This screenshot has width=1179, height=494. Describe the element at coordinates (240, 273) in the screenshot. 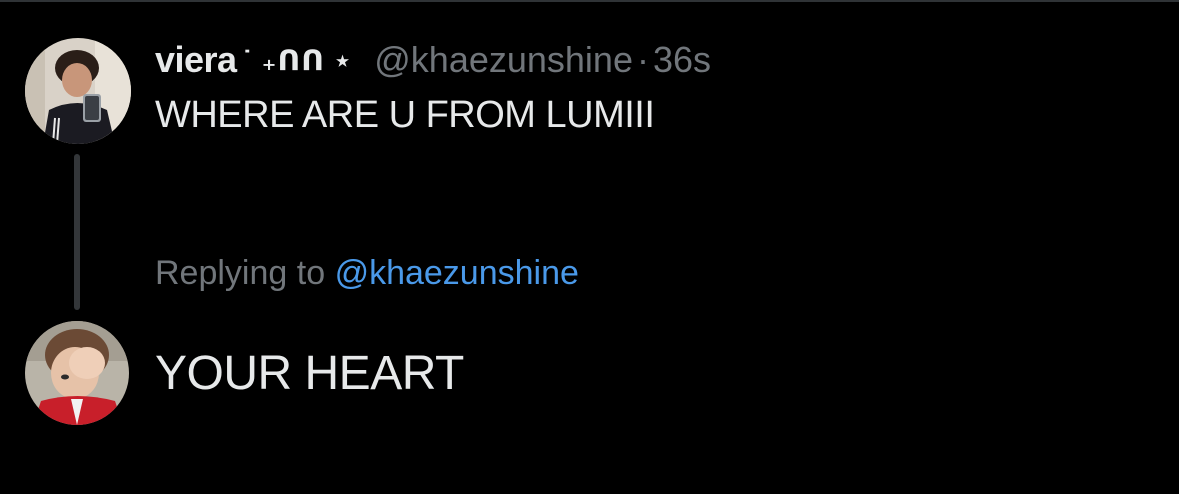

I see `replying-to-prefix: Replying to` at that location.